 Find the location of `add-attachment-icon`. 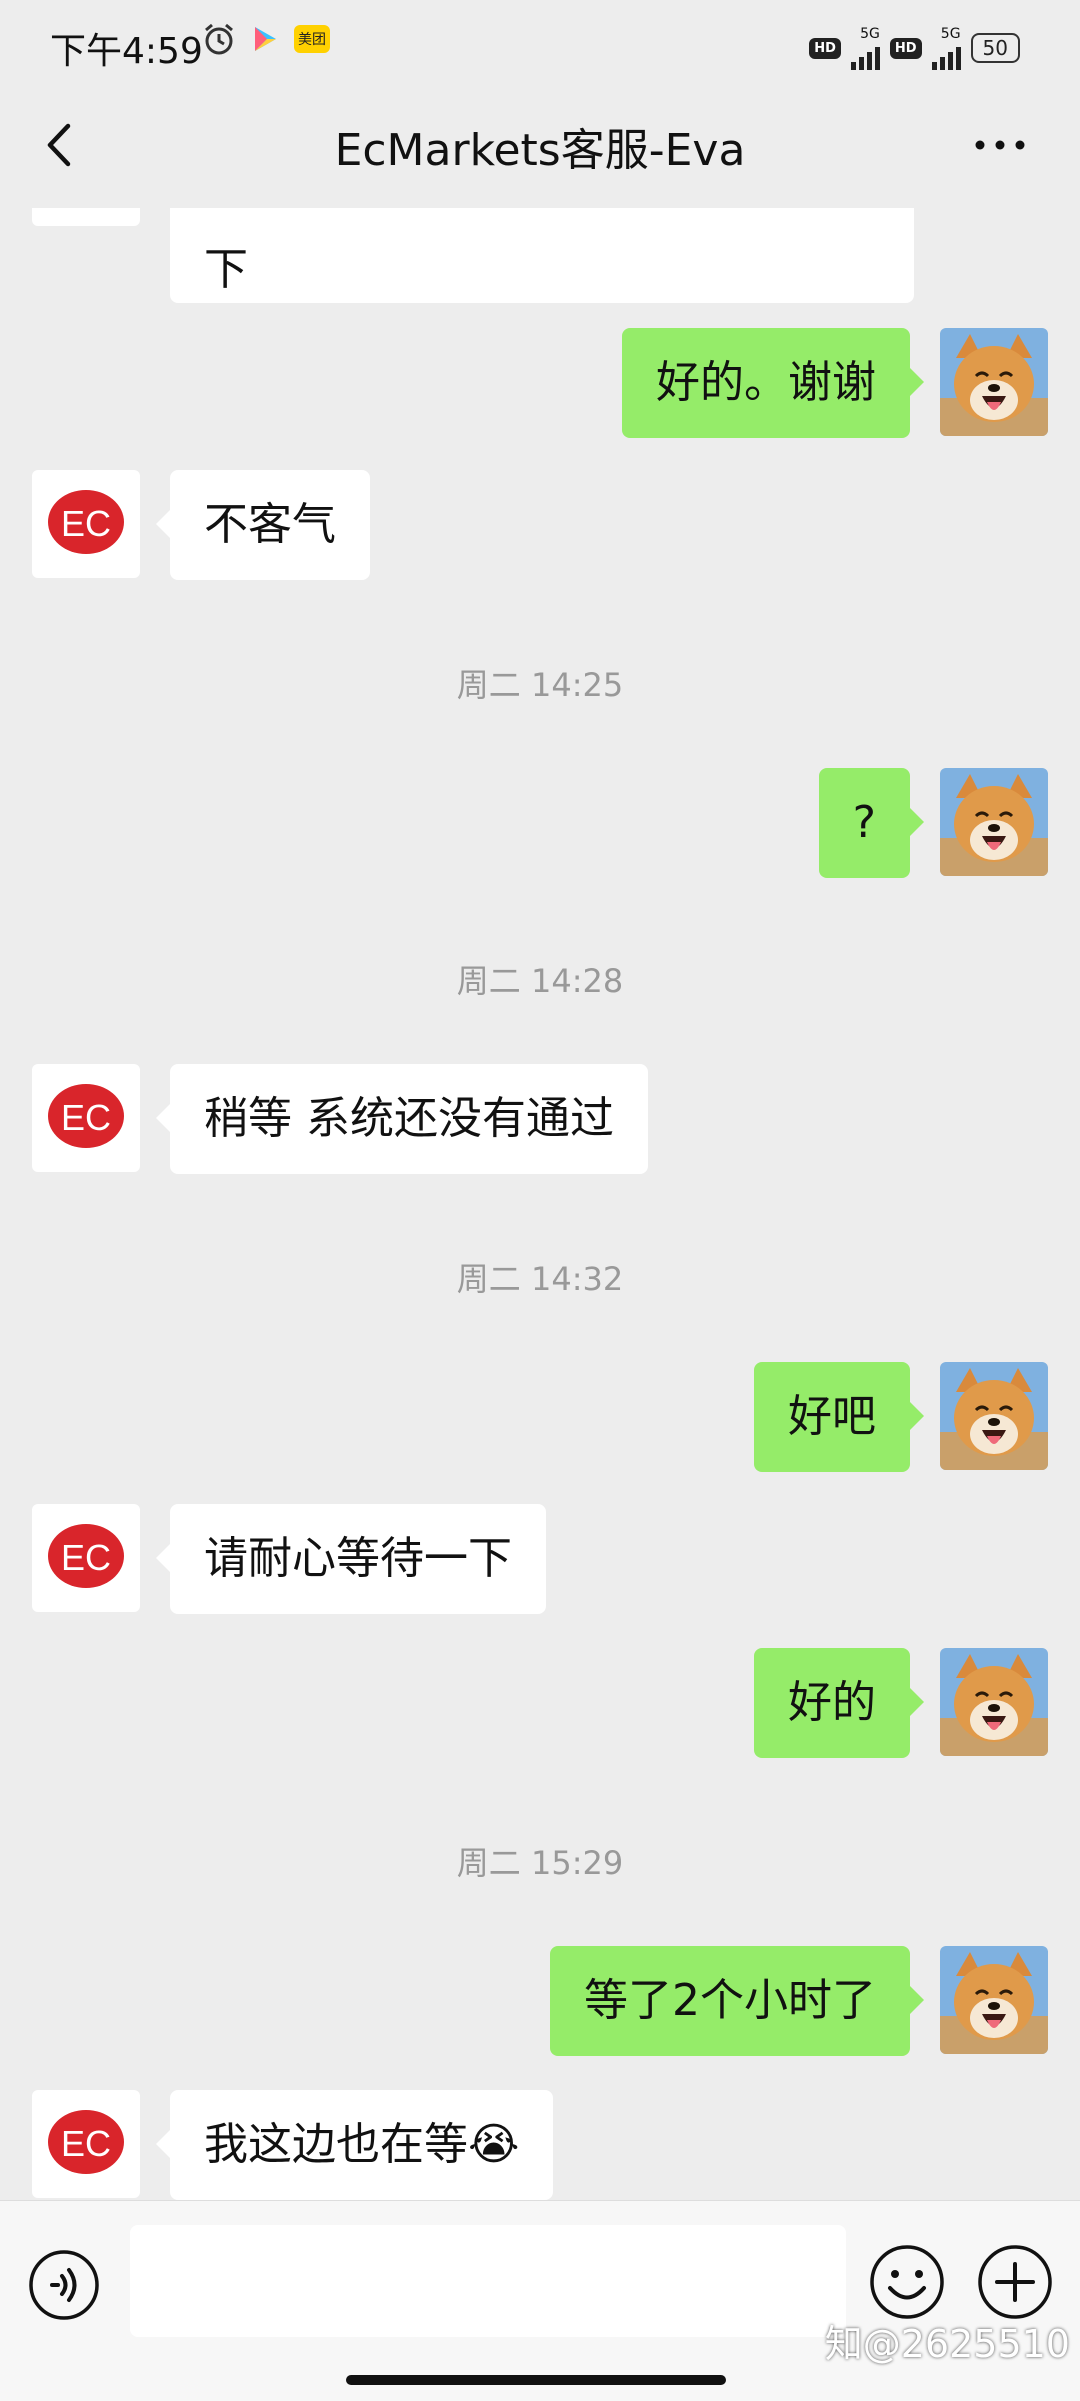

add-attachment-icon is located at coordinates (1015, 2282).